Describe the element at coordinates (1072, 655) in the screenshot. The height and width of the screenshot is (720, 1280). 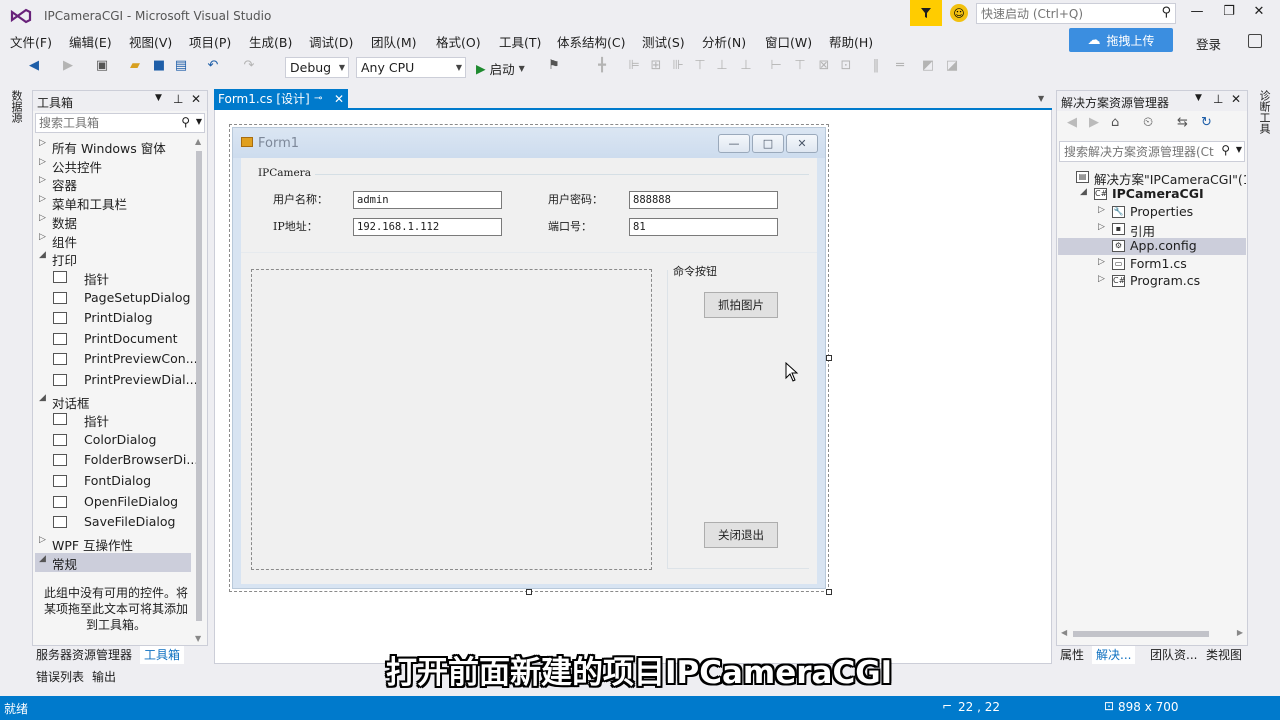
I see `tab-properties: 属性` at that location.